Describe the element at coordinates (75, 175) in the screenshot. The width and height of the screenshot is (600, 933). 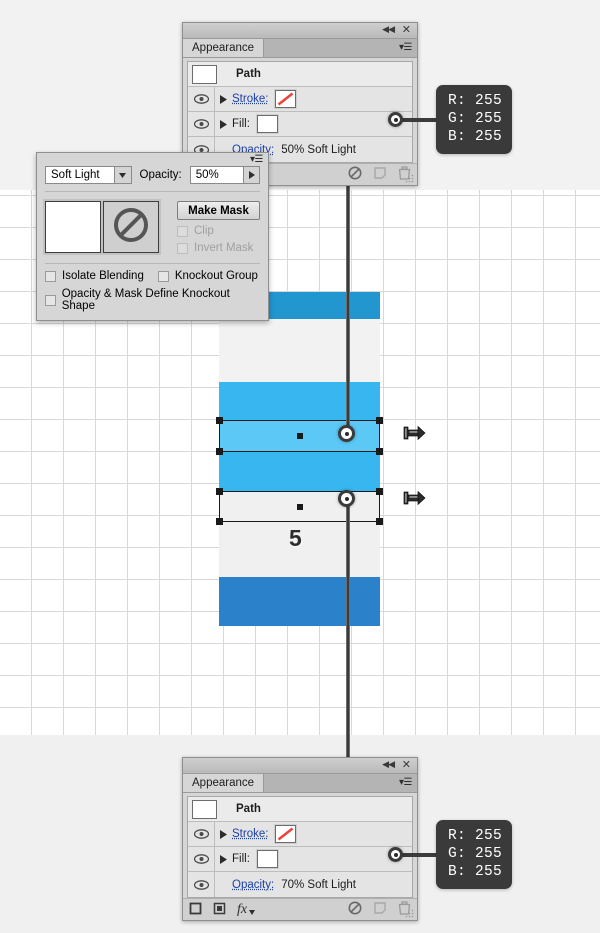
I see `blend-mode-value: Soft Light` at that location.